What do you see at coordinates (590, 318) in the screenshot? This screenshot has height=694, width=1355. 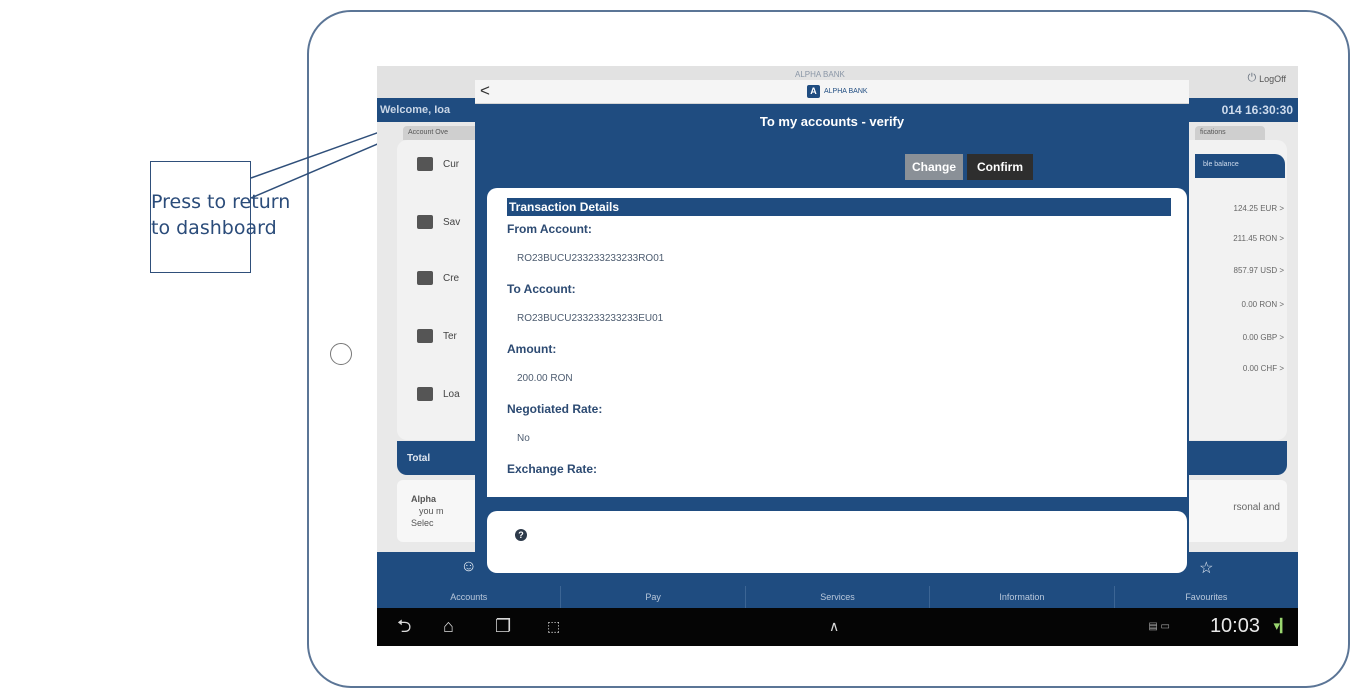 I see `to-account-value: RO23BUCU233233233233EU01` at bounding box center [590, 318].